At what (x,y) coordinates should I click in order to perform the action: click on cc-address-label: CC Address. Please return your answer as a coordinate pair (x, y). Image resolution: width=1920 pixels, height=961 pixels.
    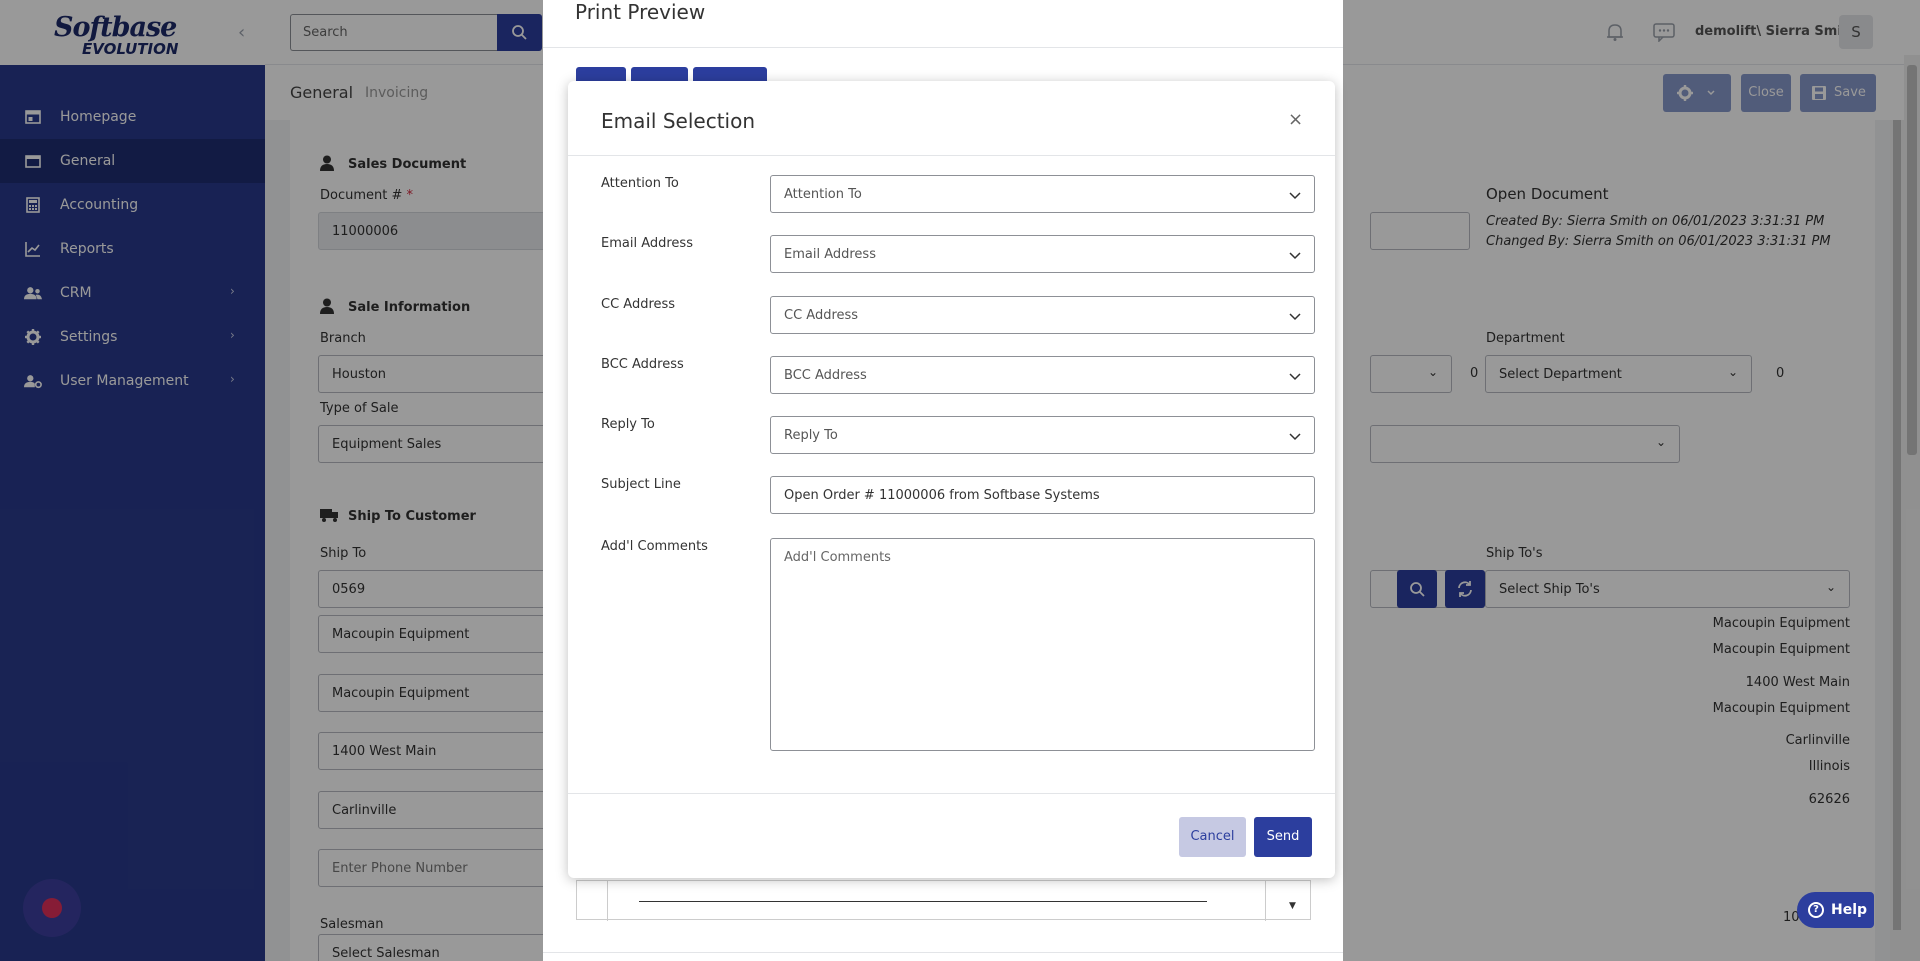
    Looking at the image, I should click on (638, 304).